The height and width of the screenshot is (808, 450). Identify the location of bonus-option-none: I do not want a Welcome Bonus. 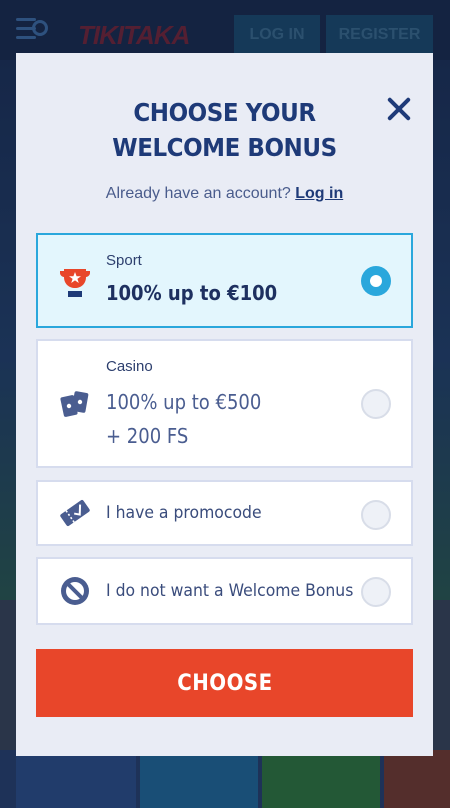
(224, 591).